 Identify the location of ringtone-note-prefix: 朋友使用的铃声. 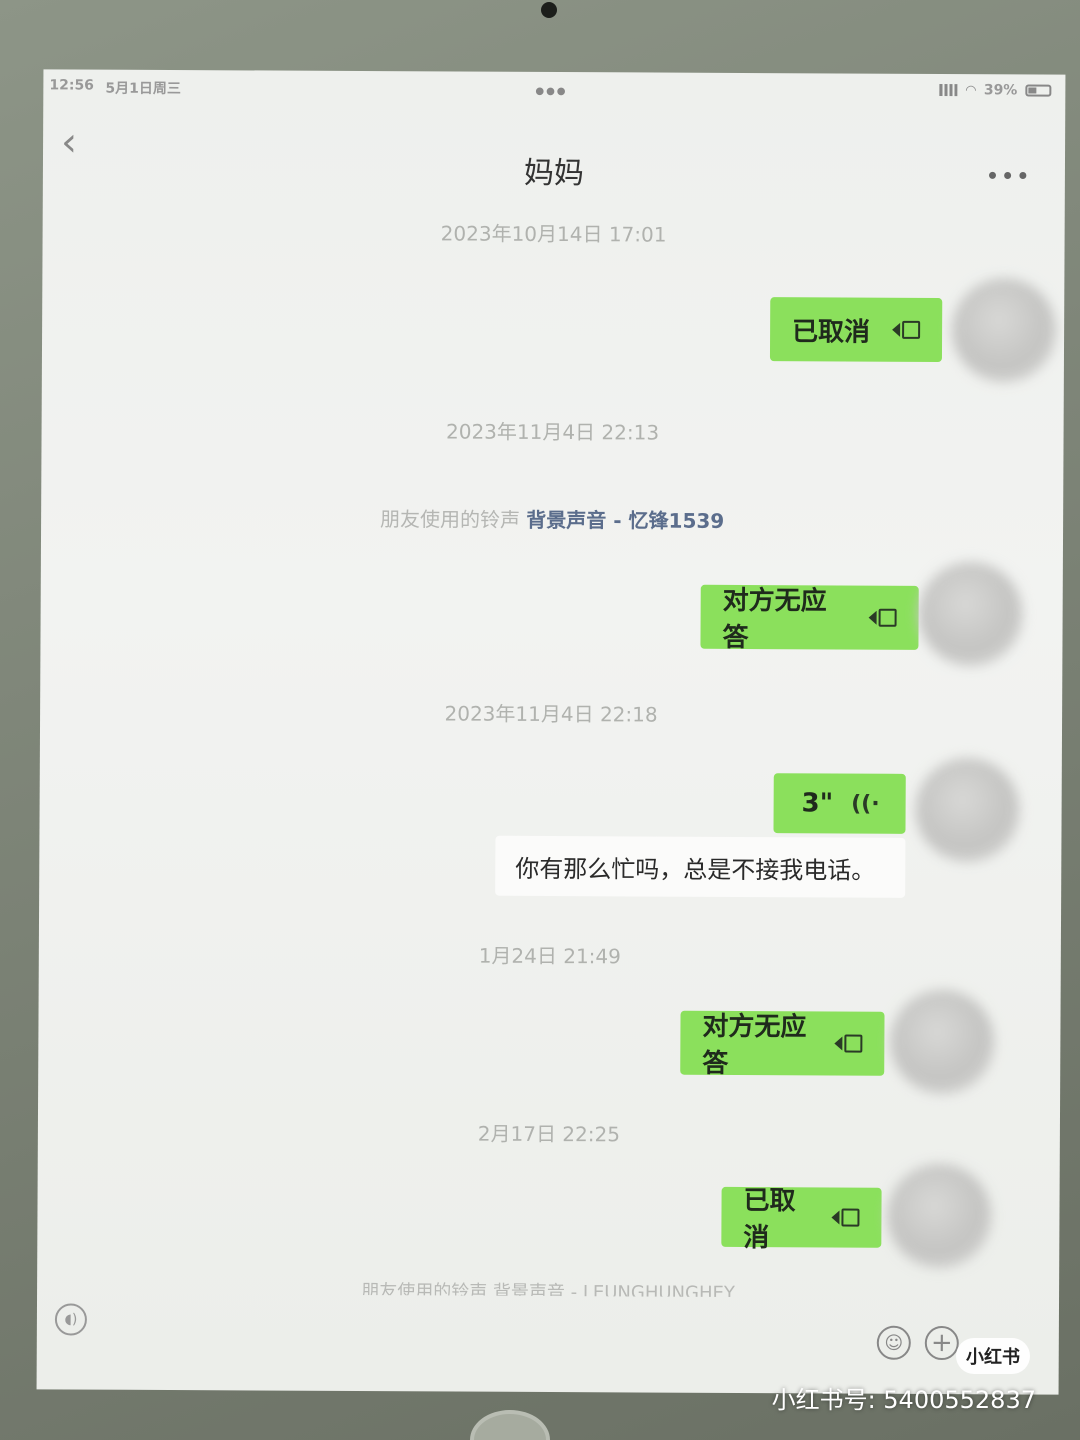
(450, 519).